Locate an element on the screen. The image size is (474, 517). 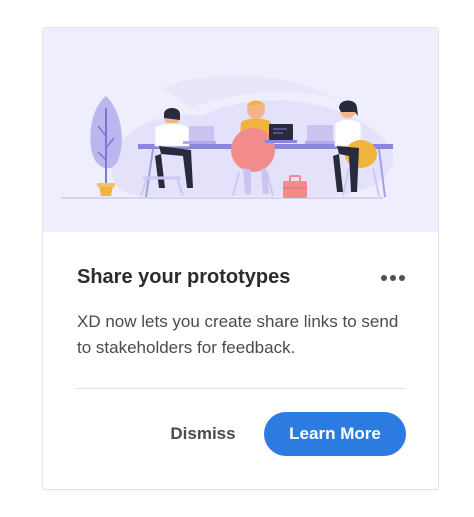
more-options-button is located at coordinates (393, 278).